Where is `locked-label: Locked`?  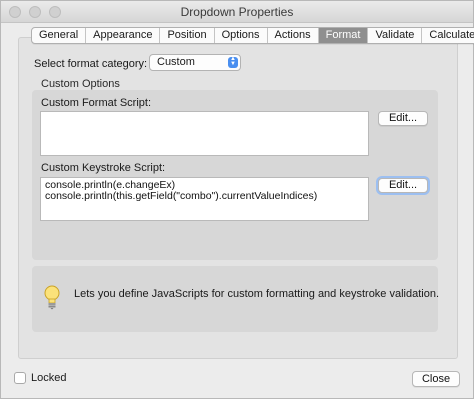
locked-label: Locked is located at coordinates (49, 378).